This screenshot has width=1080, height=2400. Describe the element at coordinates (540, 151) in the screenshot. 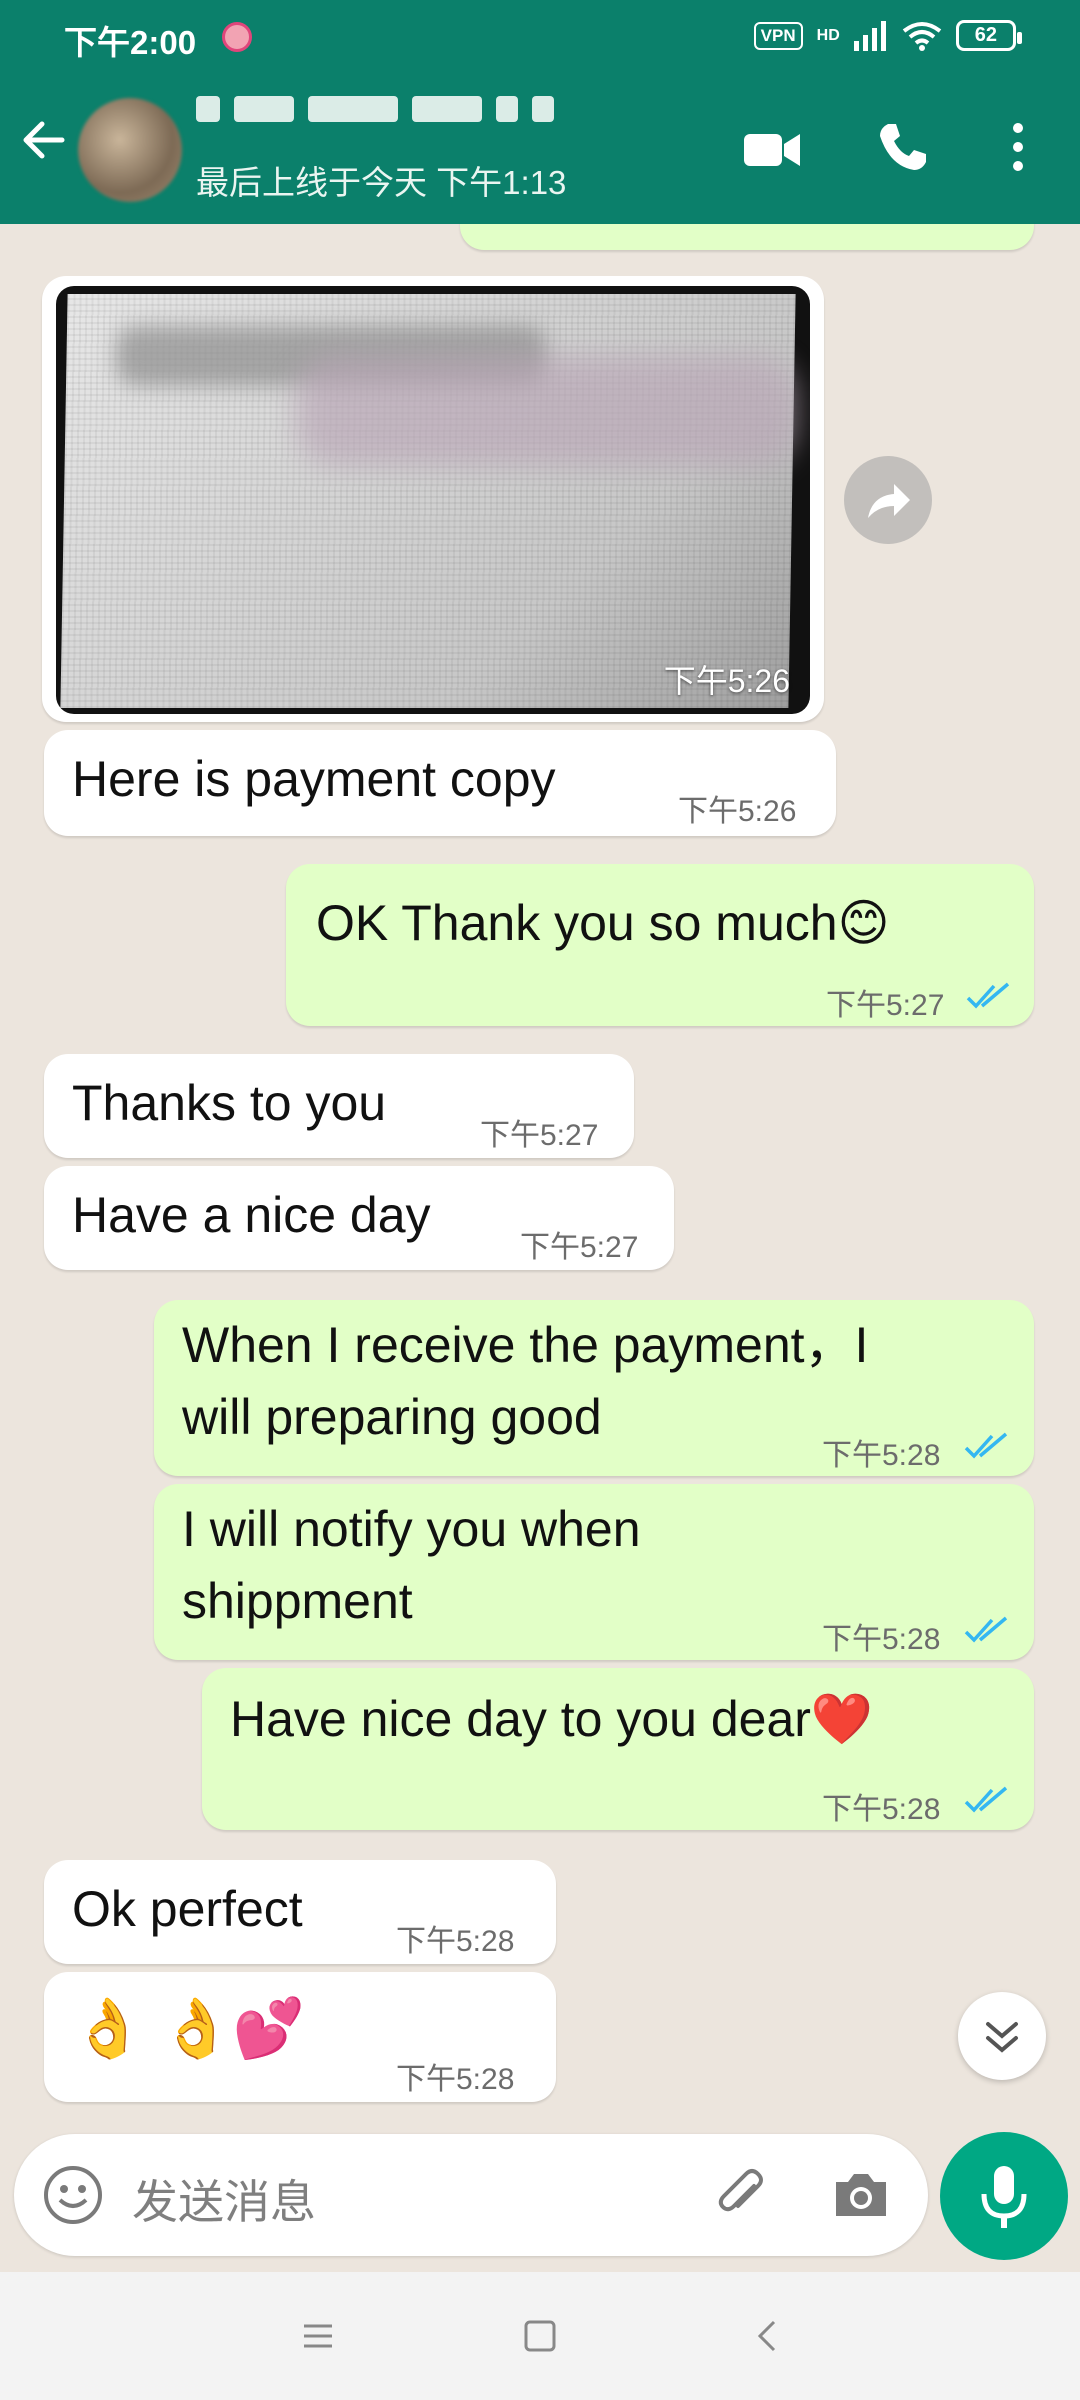

I see `chat-header: 最后上线于今天 下午1:13` at that location.